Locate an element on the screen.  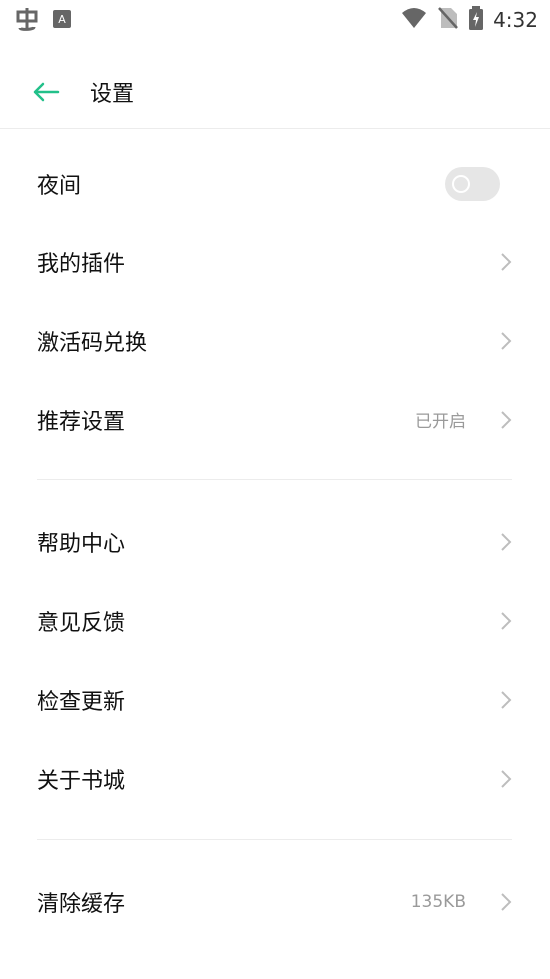
no-sim-icon is located at coordinates (448, 20).